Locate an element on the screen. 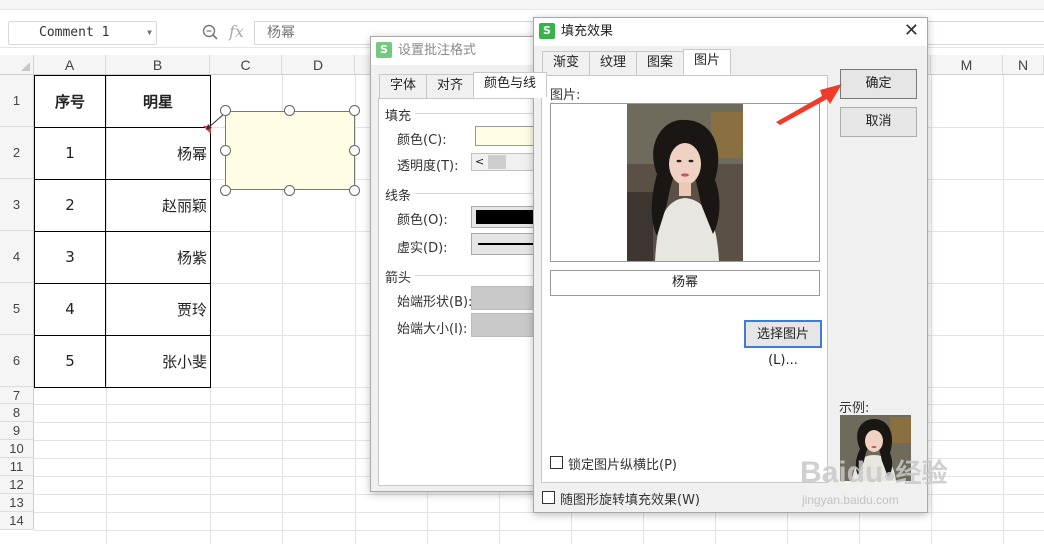  transparency-label: 透明度(T): is located at coordinates (428, 166).